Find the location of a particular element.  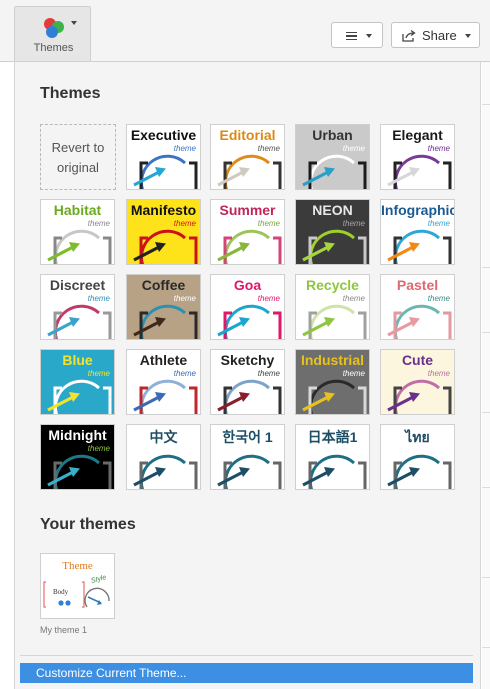

revert-label-line2: original is located at coordinates (78, 167).